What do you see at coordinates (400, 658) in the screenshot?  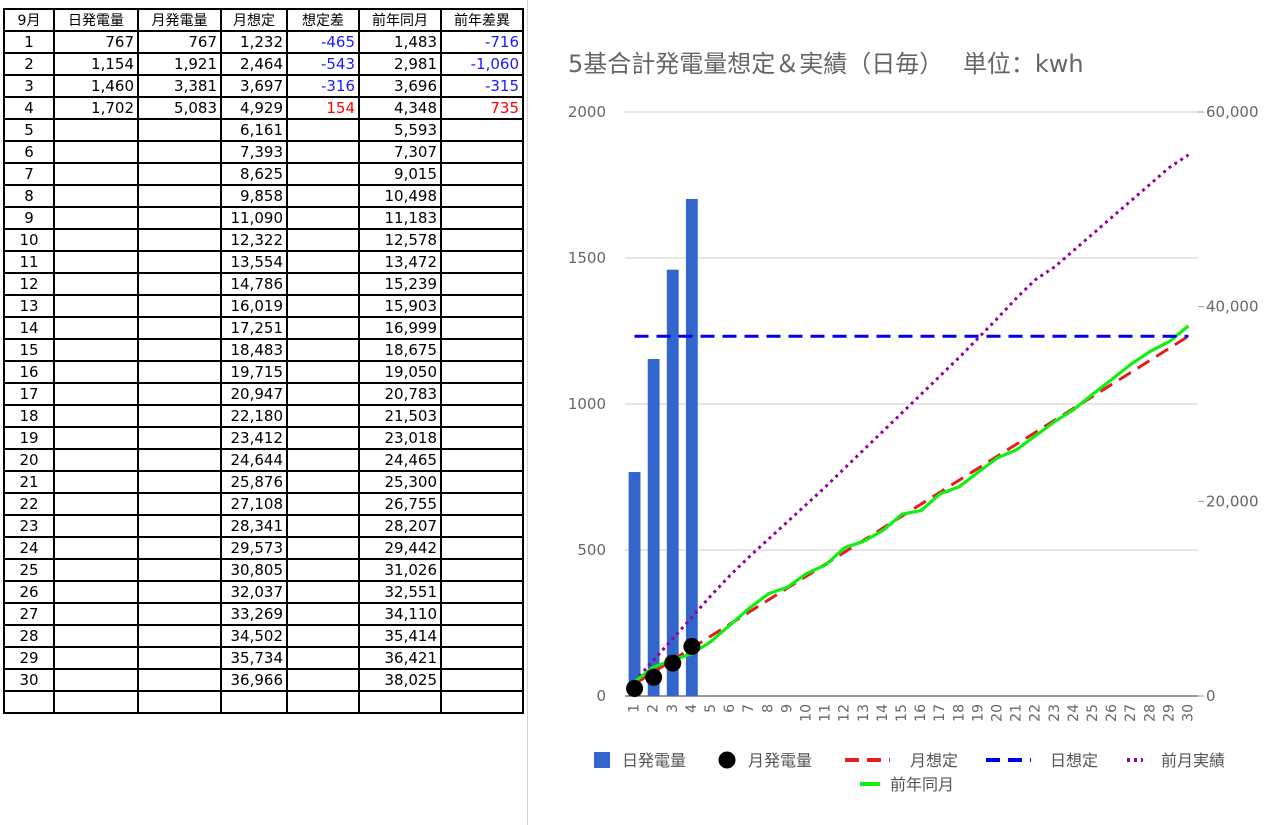 I see `table-cell: 36,421` at bounding box center [400, 658].